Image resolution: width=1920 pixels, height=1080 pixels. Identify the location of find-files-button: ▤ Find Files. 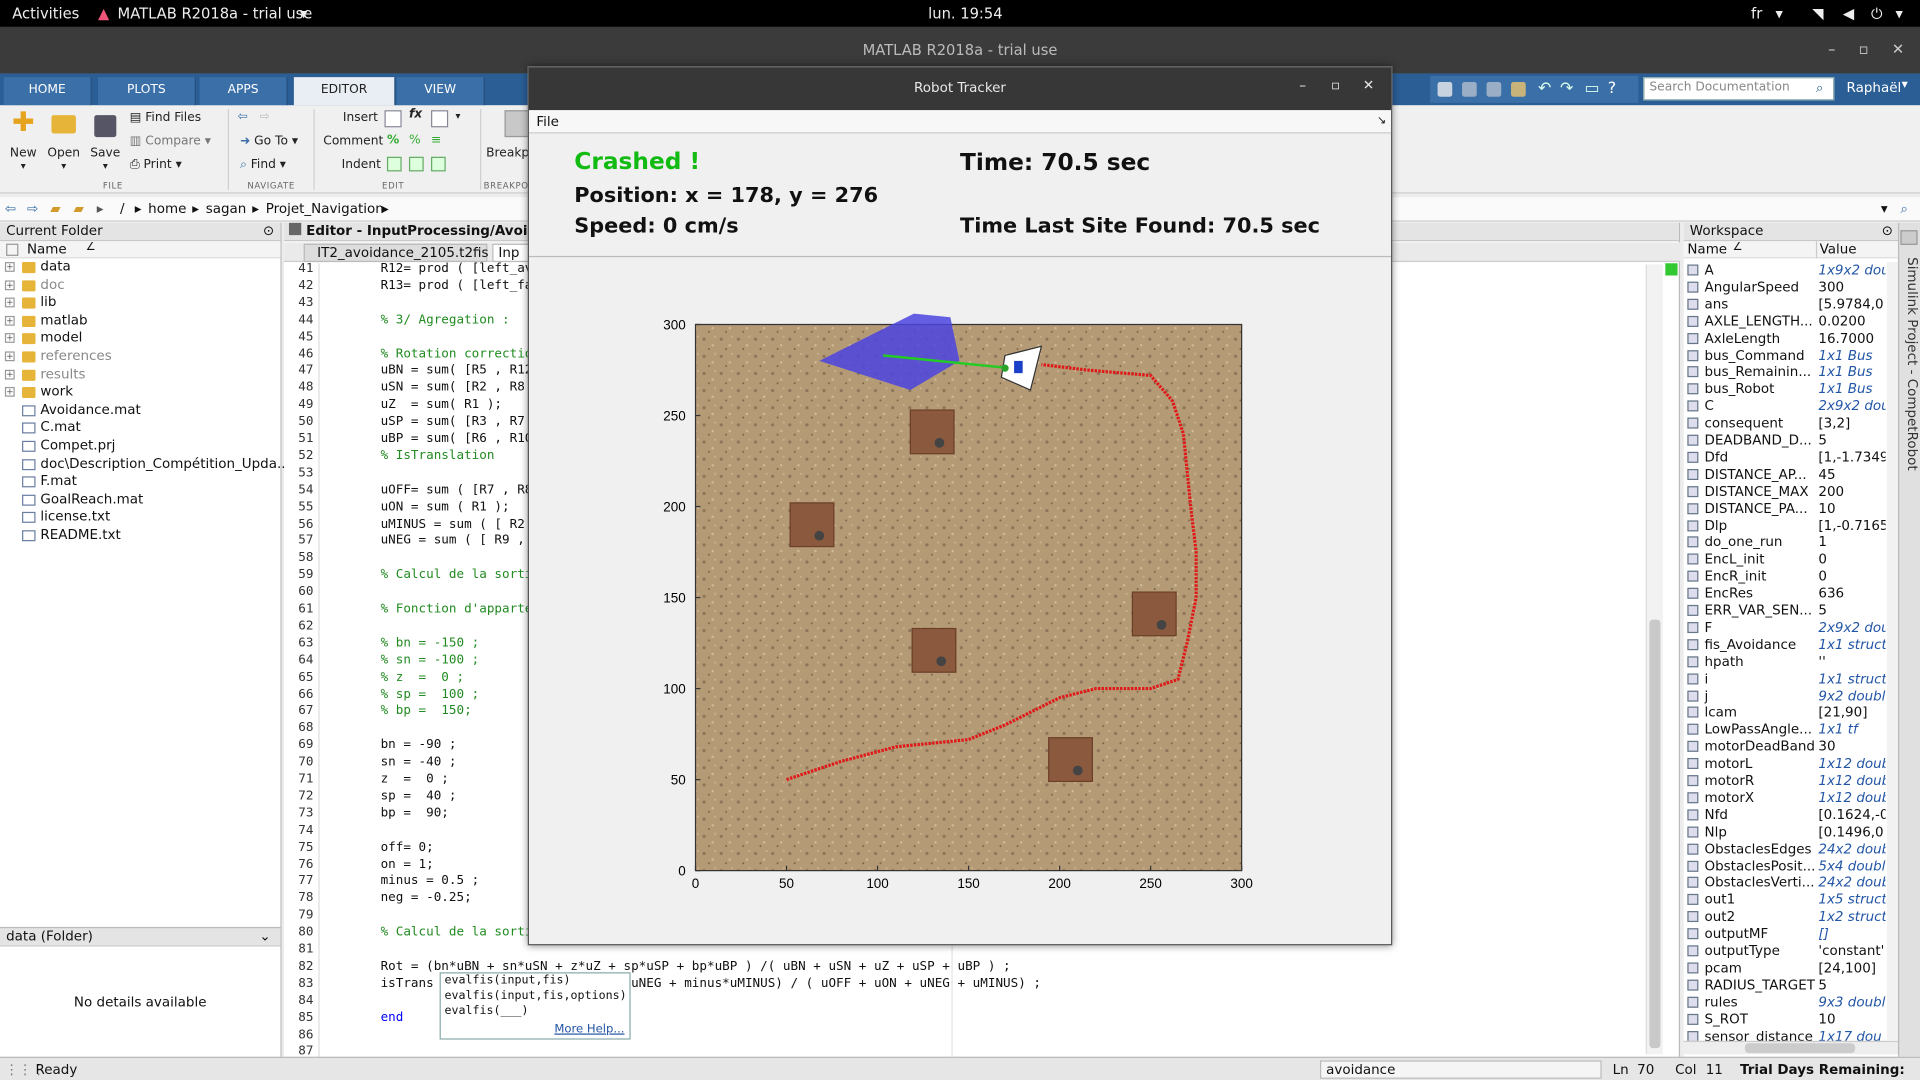
(165, 117).